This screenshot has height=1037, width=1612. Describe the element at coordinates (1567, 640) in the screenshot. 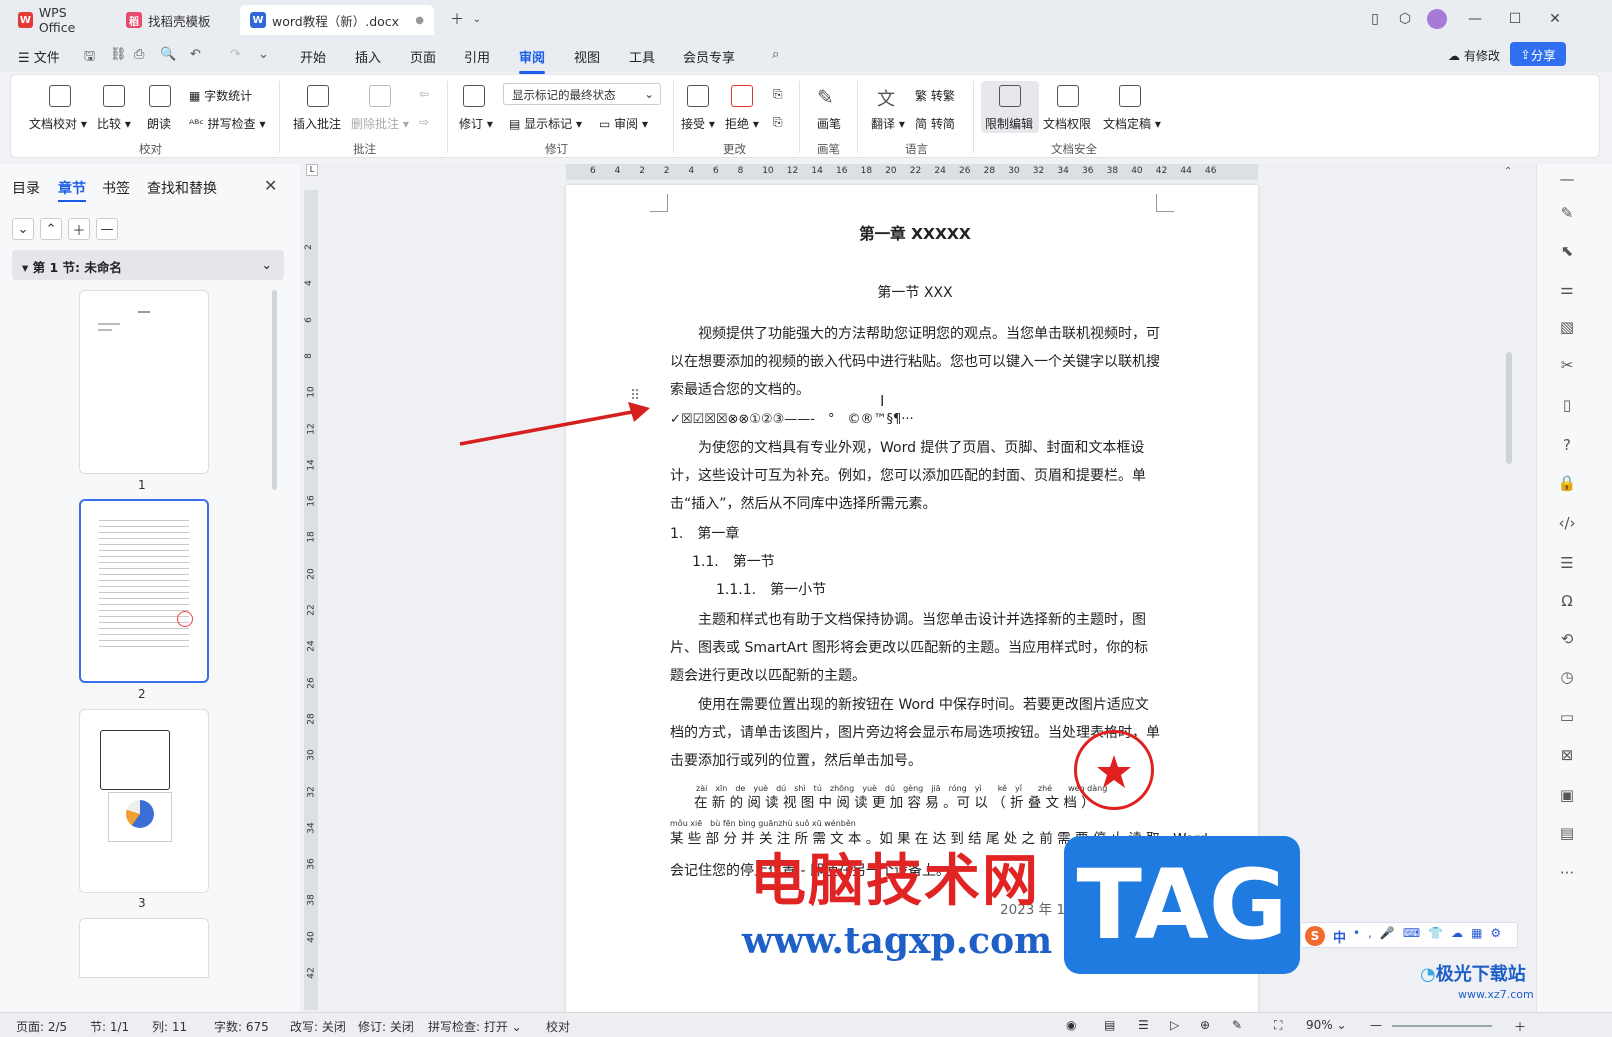

I see `sync-icon: ⟲` at that location.